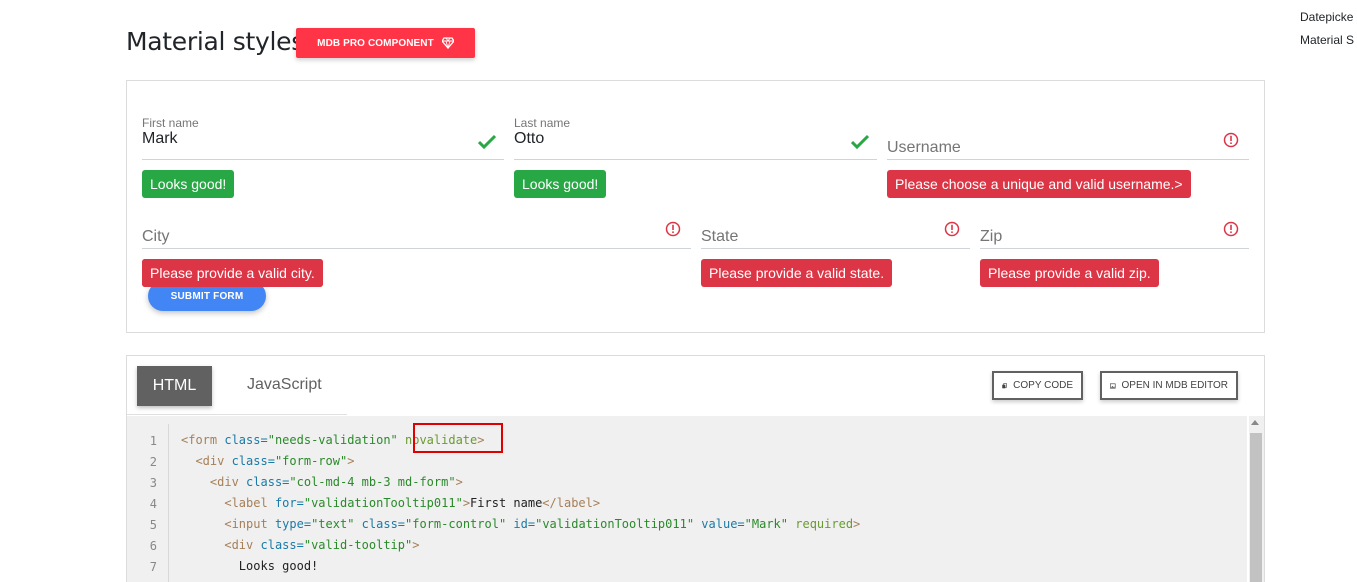 The height and width of the screenshot is (582, 1357). I want to click on state-placeholder: State, so click(720, 236).